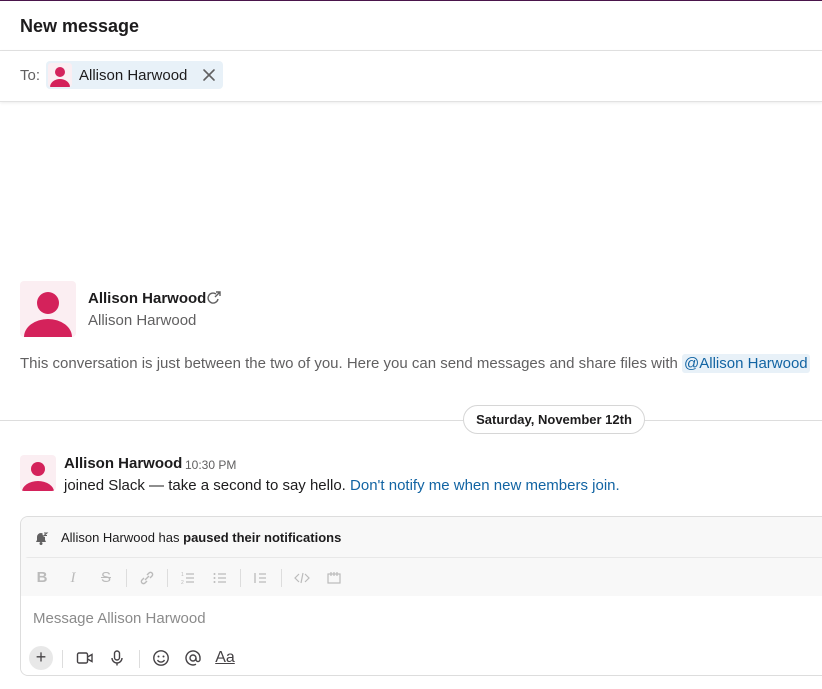  I want to click on profile-name: Allison Harwood, so click(147, 298).